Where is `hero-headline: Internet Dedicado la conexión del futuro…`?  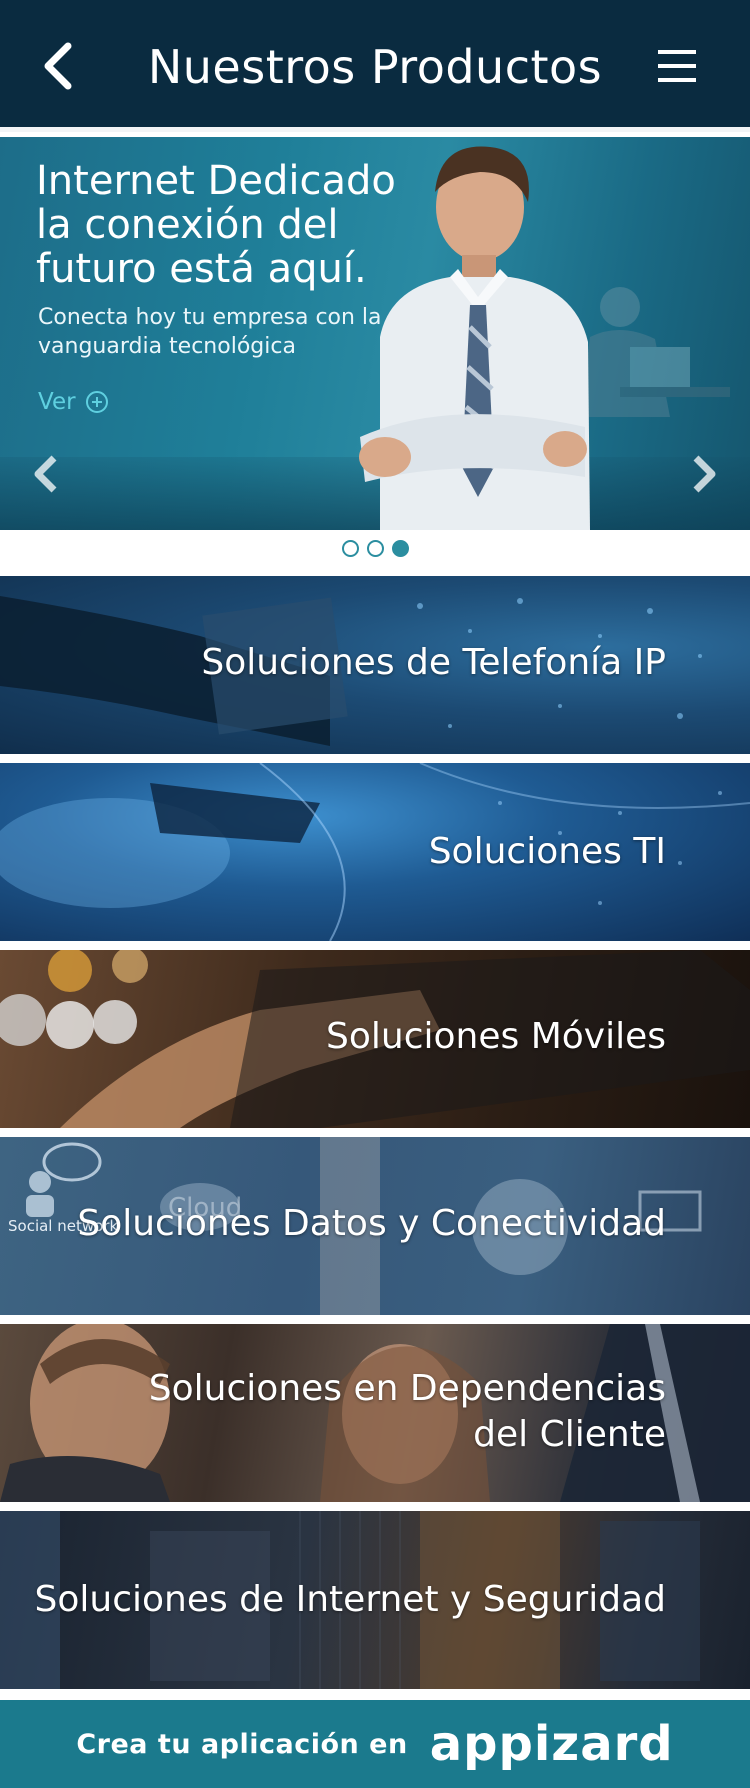
hero-headline: Internet Dedicado la conexión del futuro… is located at coordinates (226, 225).